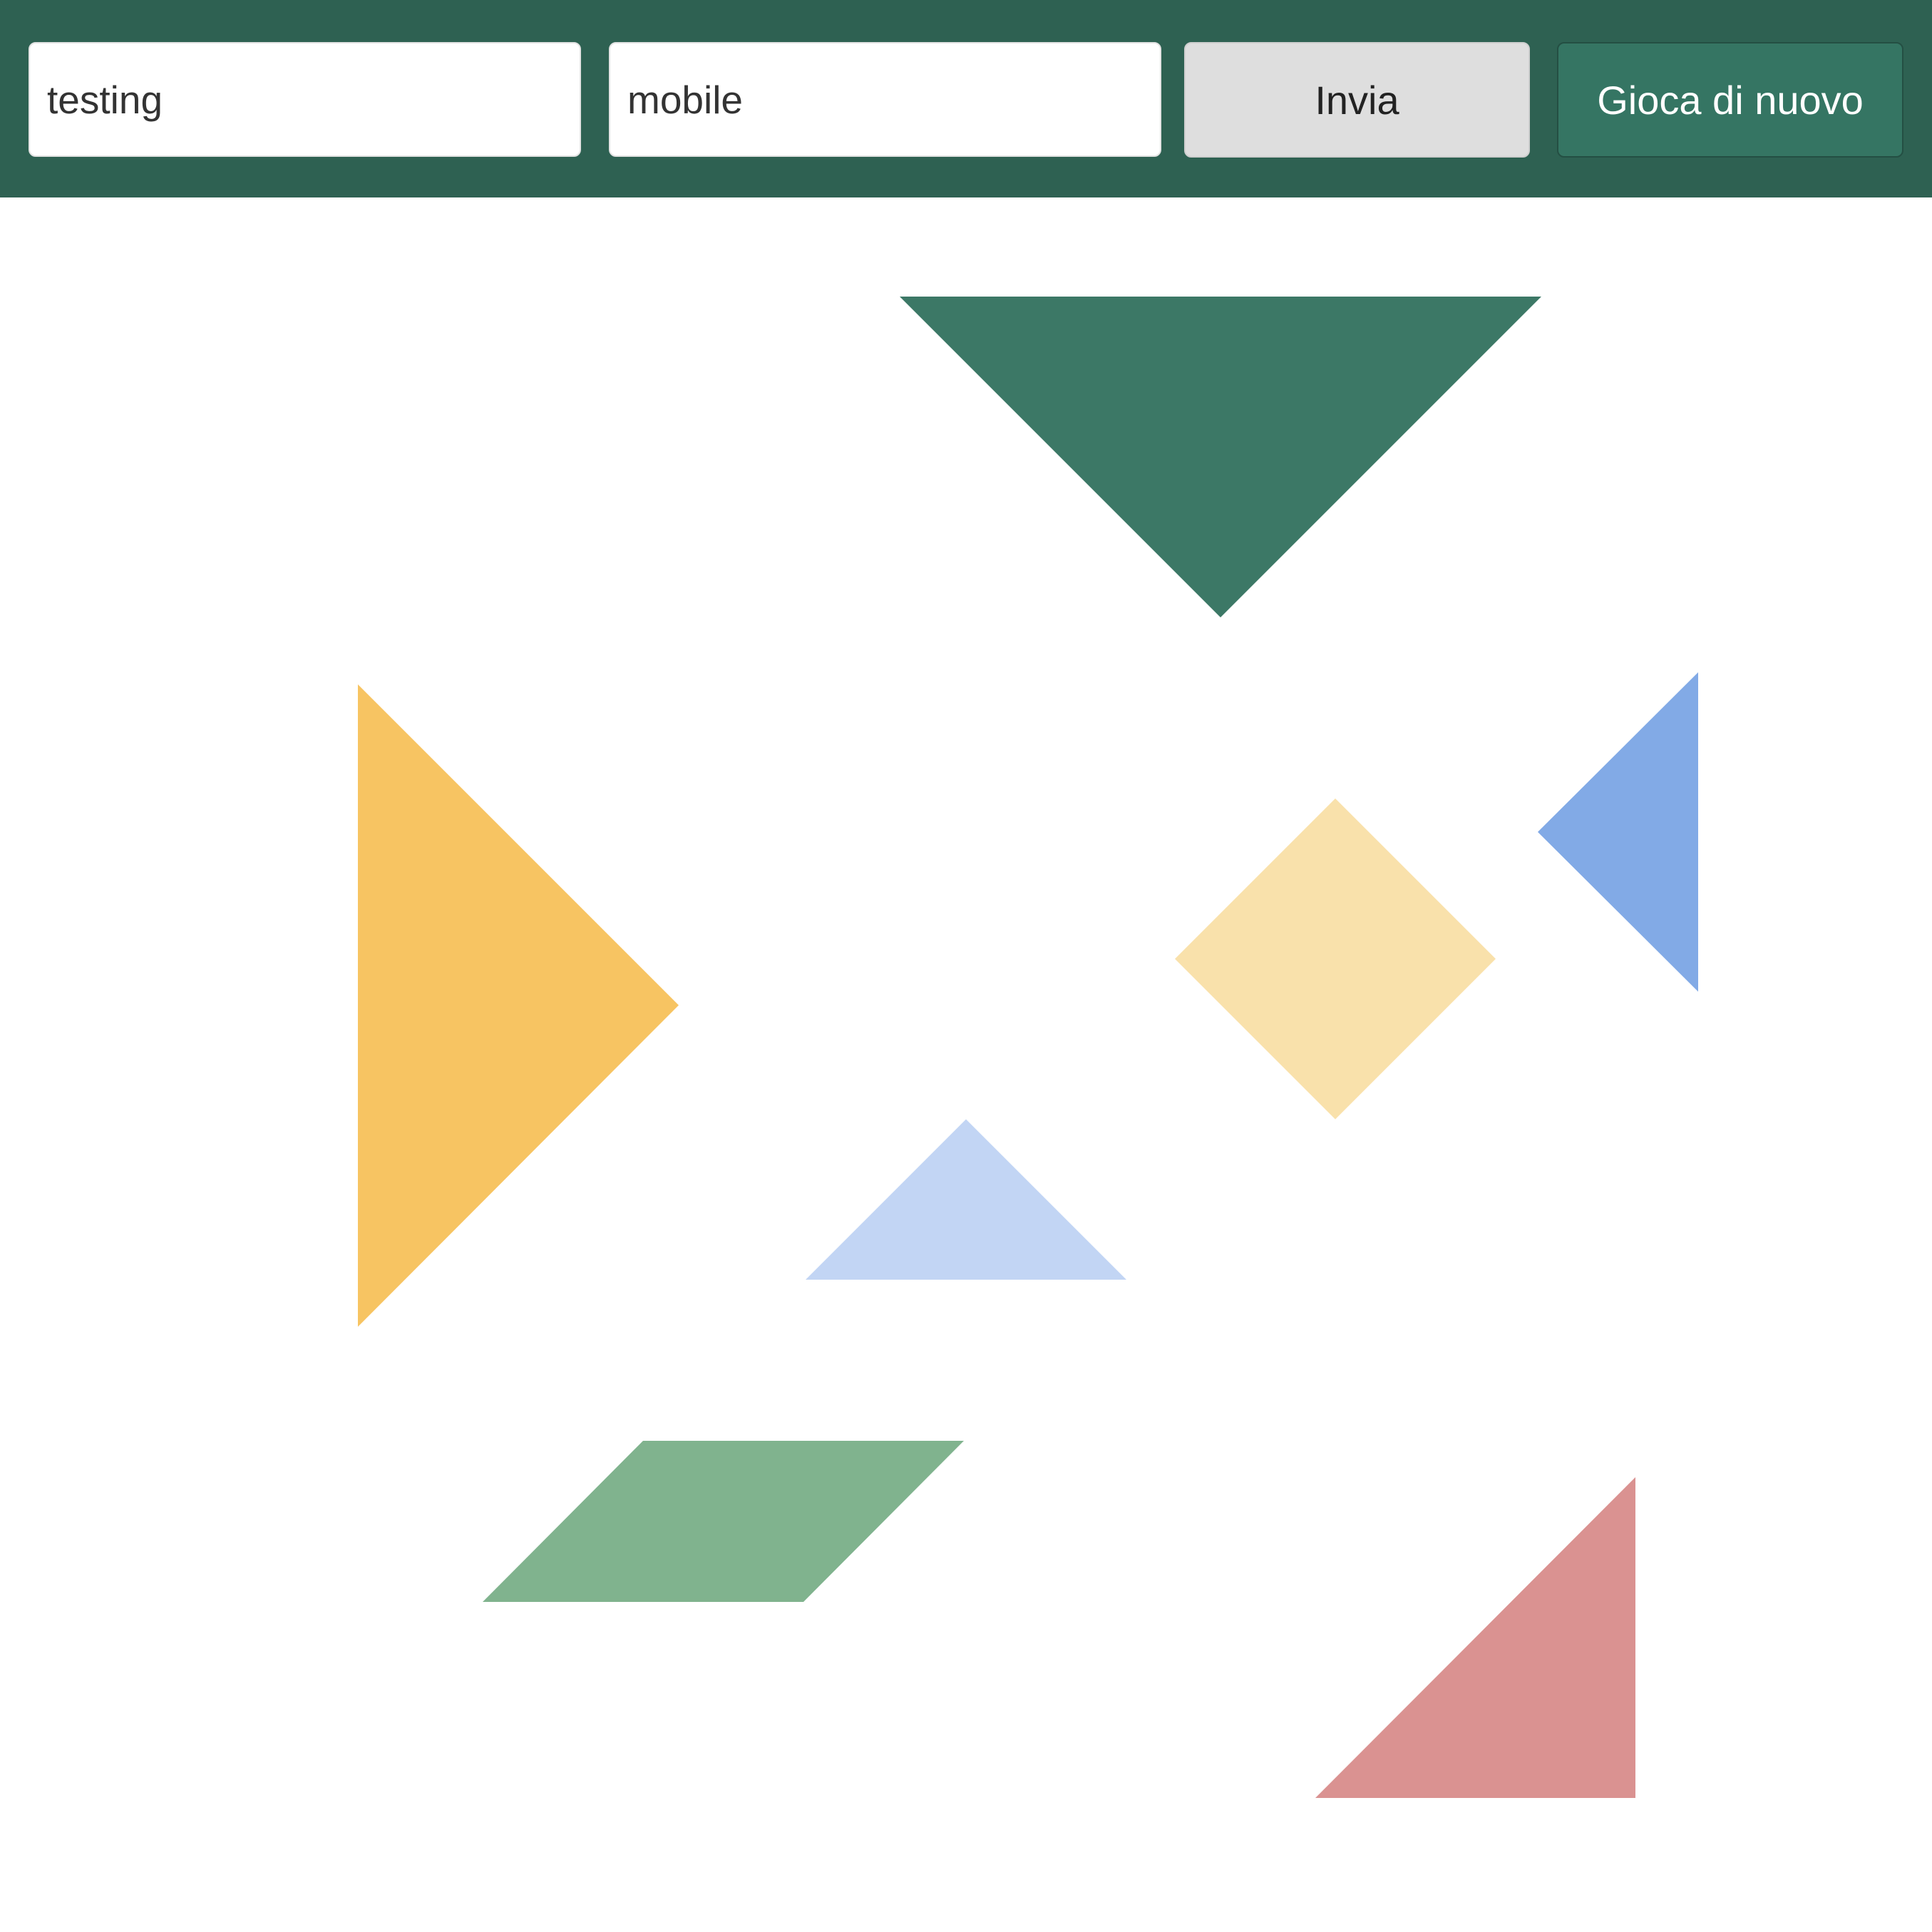  What do you see at coordinates (1335, 959) in the screenshot?
I see `square-light-yellow` at bounding box center [1335, 959].